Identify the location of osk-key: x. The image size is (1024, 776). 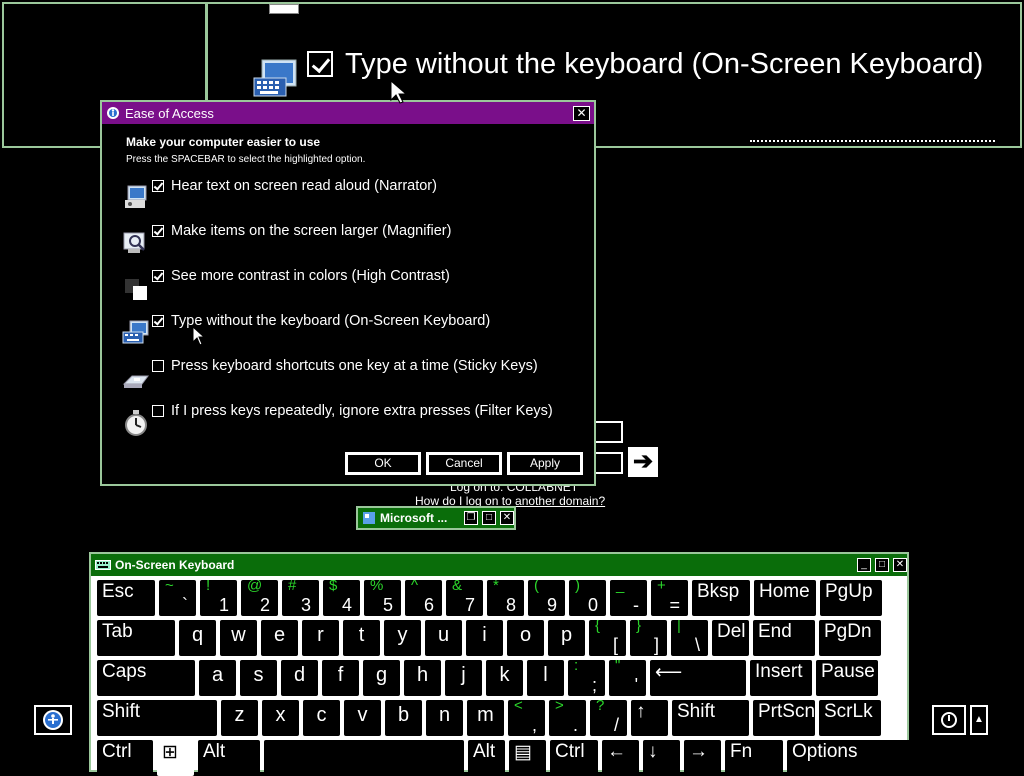
(280, 718).